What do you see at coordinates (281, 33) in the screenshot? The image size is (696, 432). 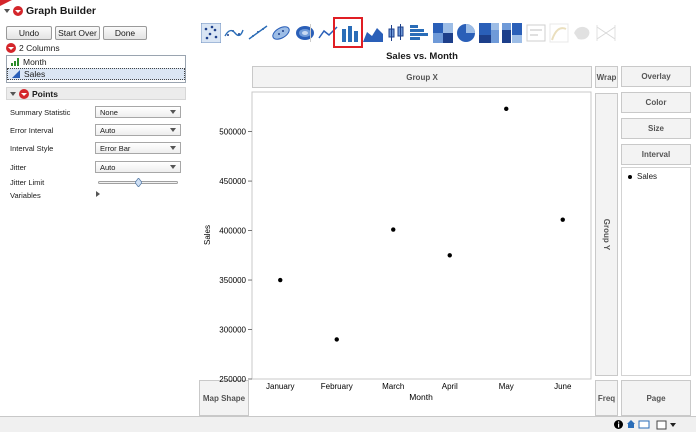 I see `ellipse-icon` at bounding box center [281, 33].